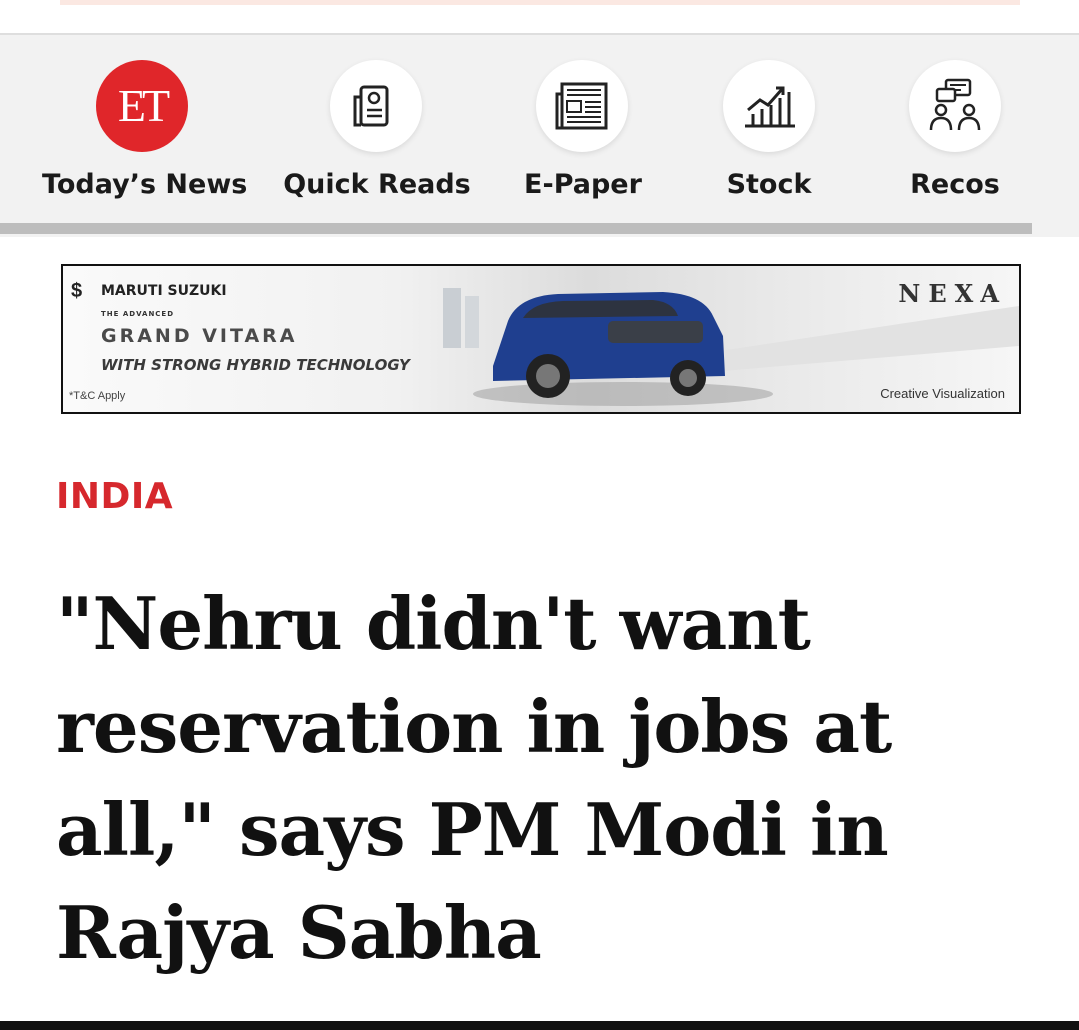  What do you see at coordinates (164, 291) in the screenshot?
I see `ad-brand: MARUTI SUZUKI` at bounding box center [164, 291].